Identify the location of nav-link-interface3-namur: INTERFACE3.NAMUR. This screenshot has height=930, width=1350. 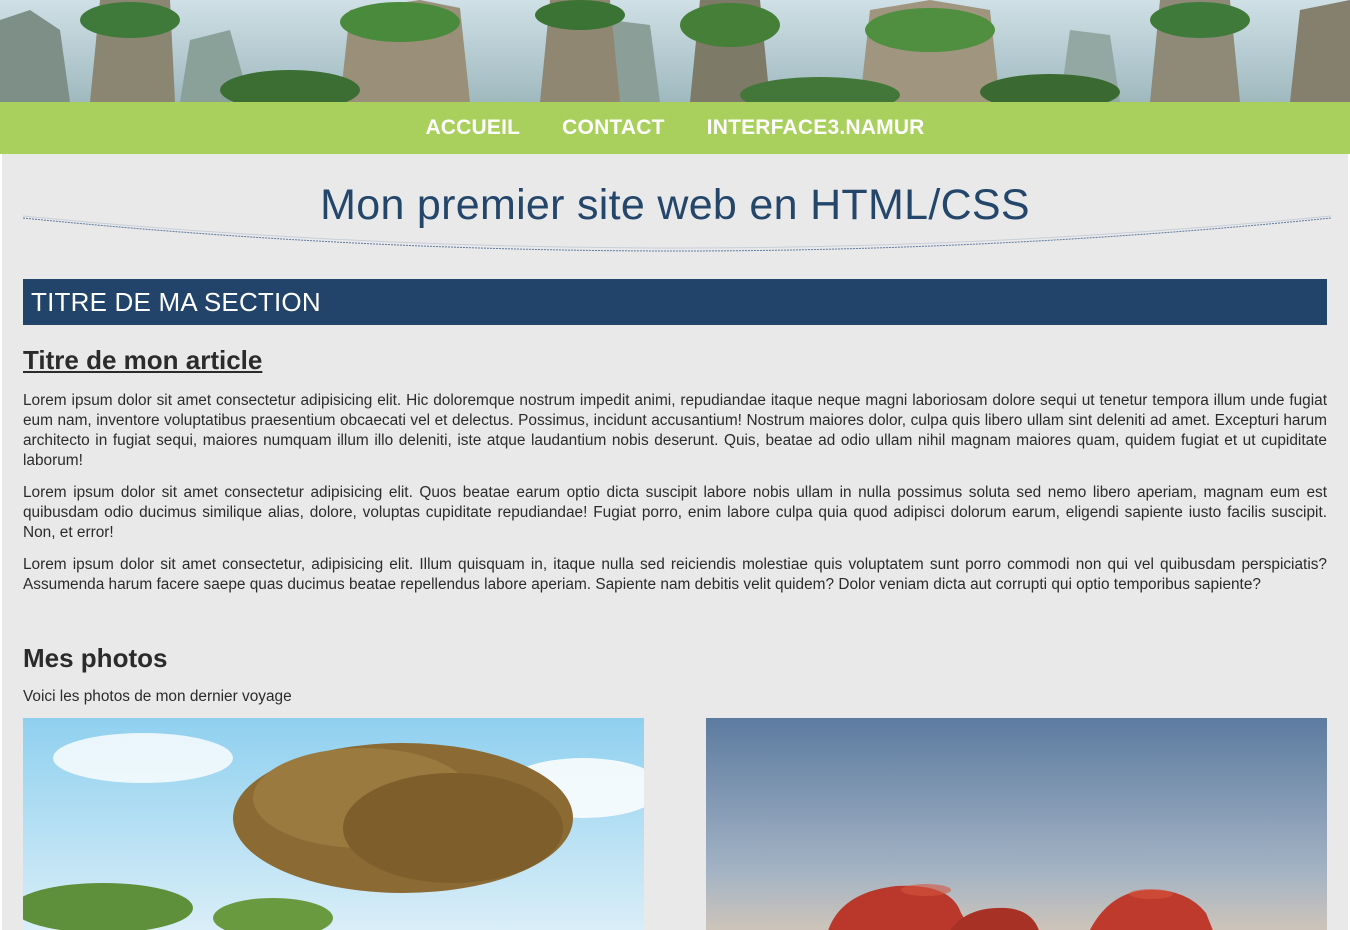
(816, 128).